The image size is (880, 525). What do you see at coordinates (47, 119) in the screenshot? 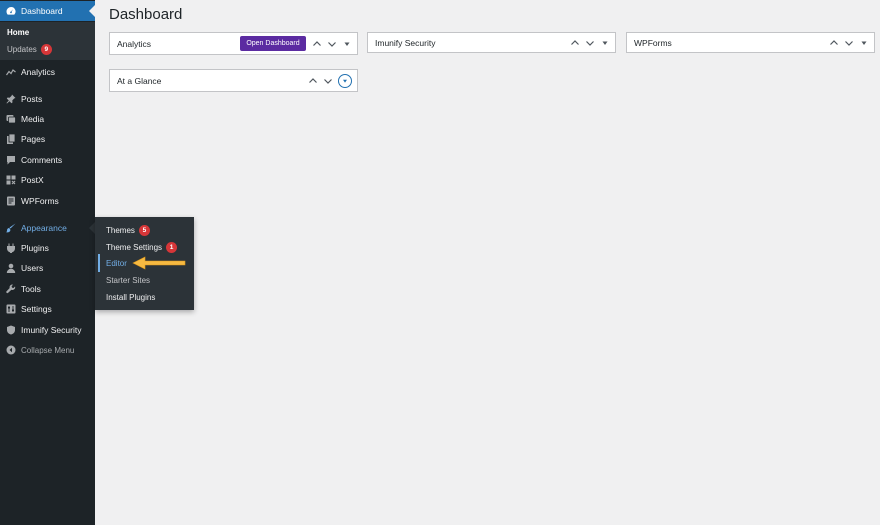
I see `menu-media: Media` at bounding box center [47, 119].